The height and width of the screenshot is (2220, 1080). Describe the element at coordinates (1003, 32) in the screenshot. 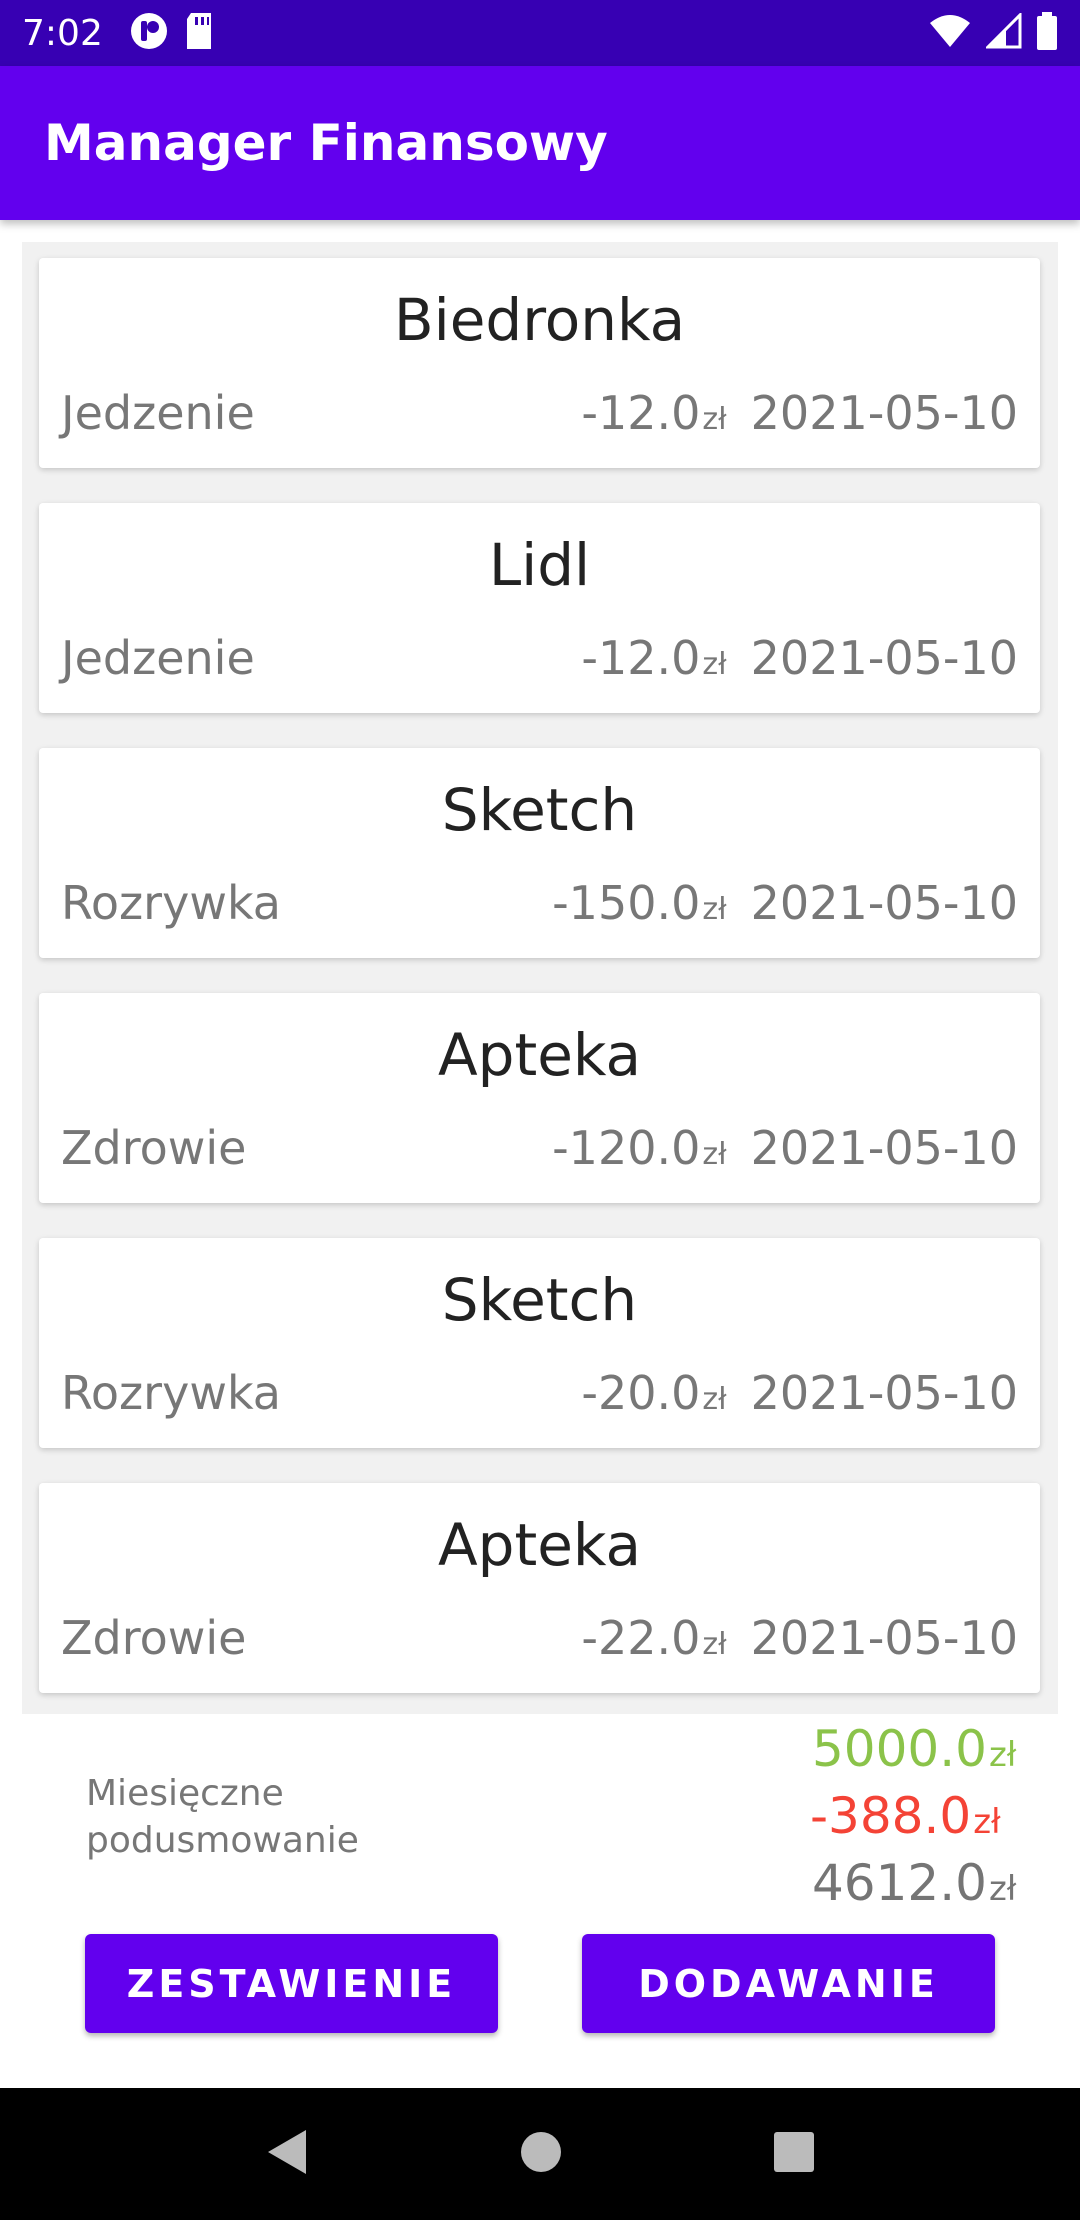

I see `signal-icon` at that location.